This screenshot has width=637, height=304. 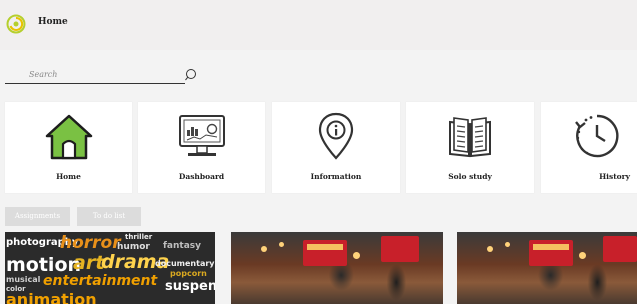 I want to click on search-bar, so click(x=95, y=75).